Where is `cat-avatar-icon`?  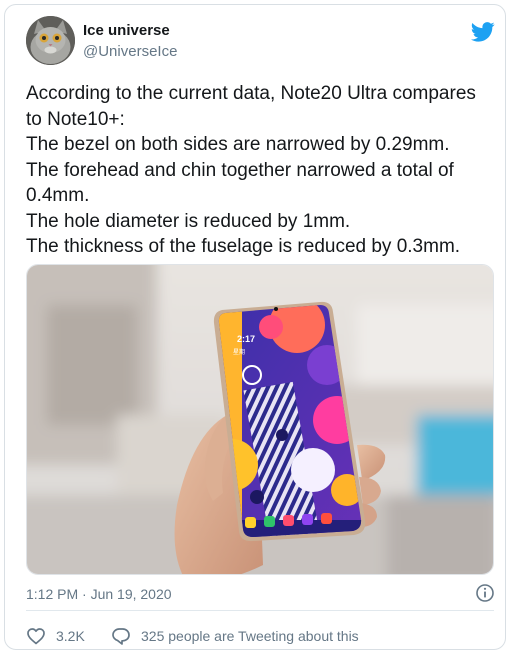
cat-avatar-icon is located at coordinates (50, 40).